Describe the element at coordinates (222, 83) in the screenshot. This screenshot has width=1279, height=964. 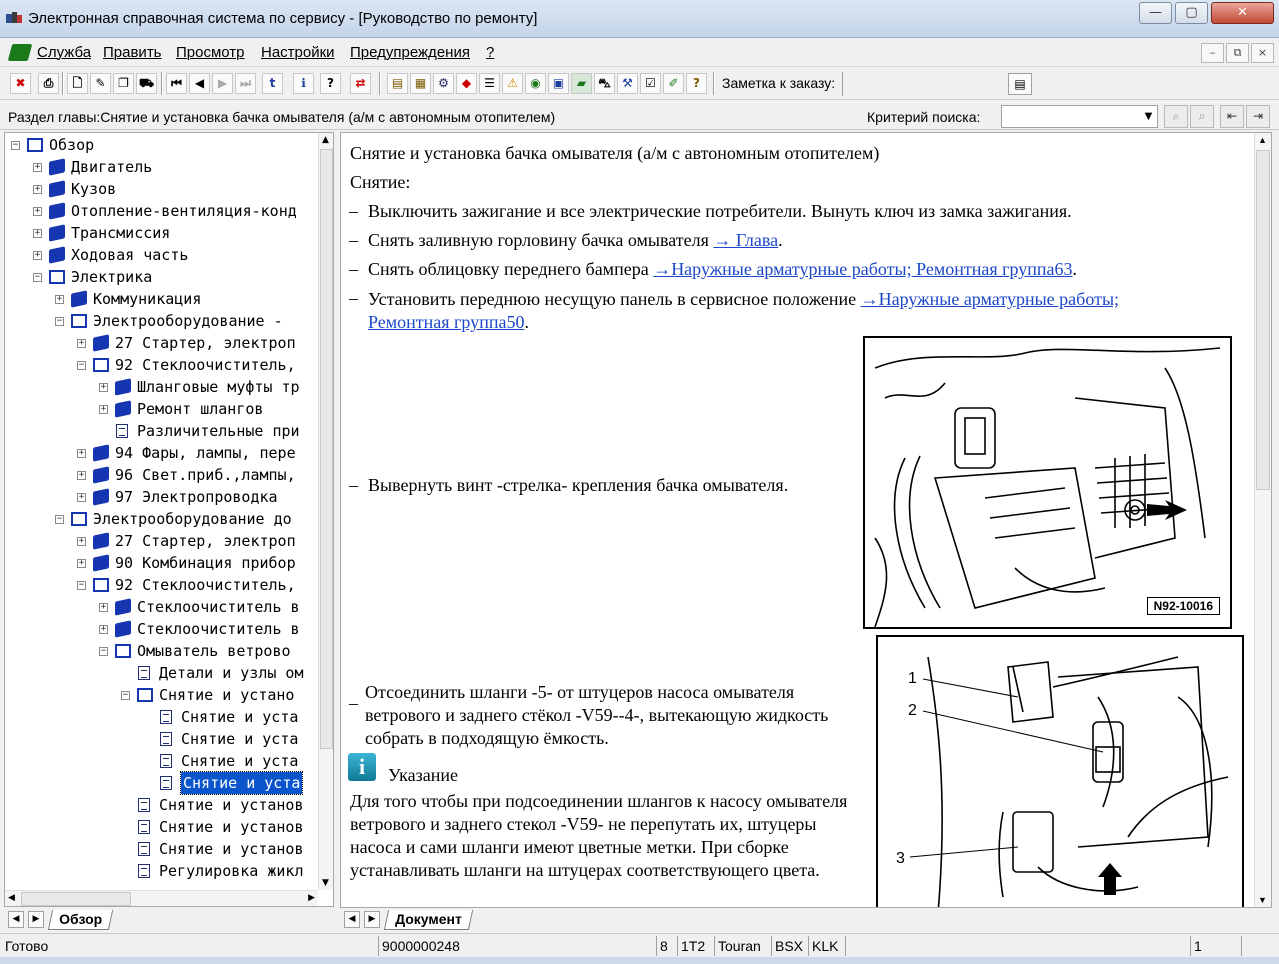
I see `next-page-icon: ▶` at that location.